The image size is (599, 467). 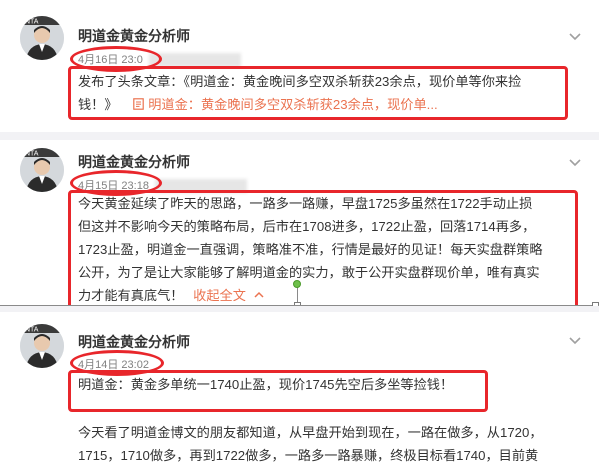 What do you see at coordinates (297, 284) in the screenshot?
I see `rotation-handle` at bounding box center [297, 284].